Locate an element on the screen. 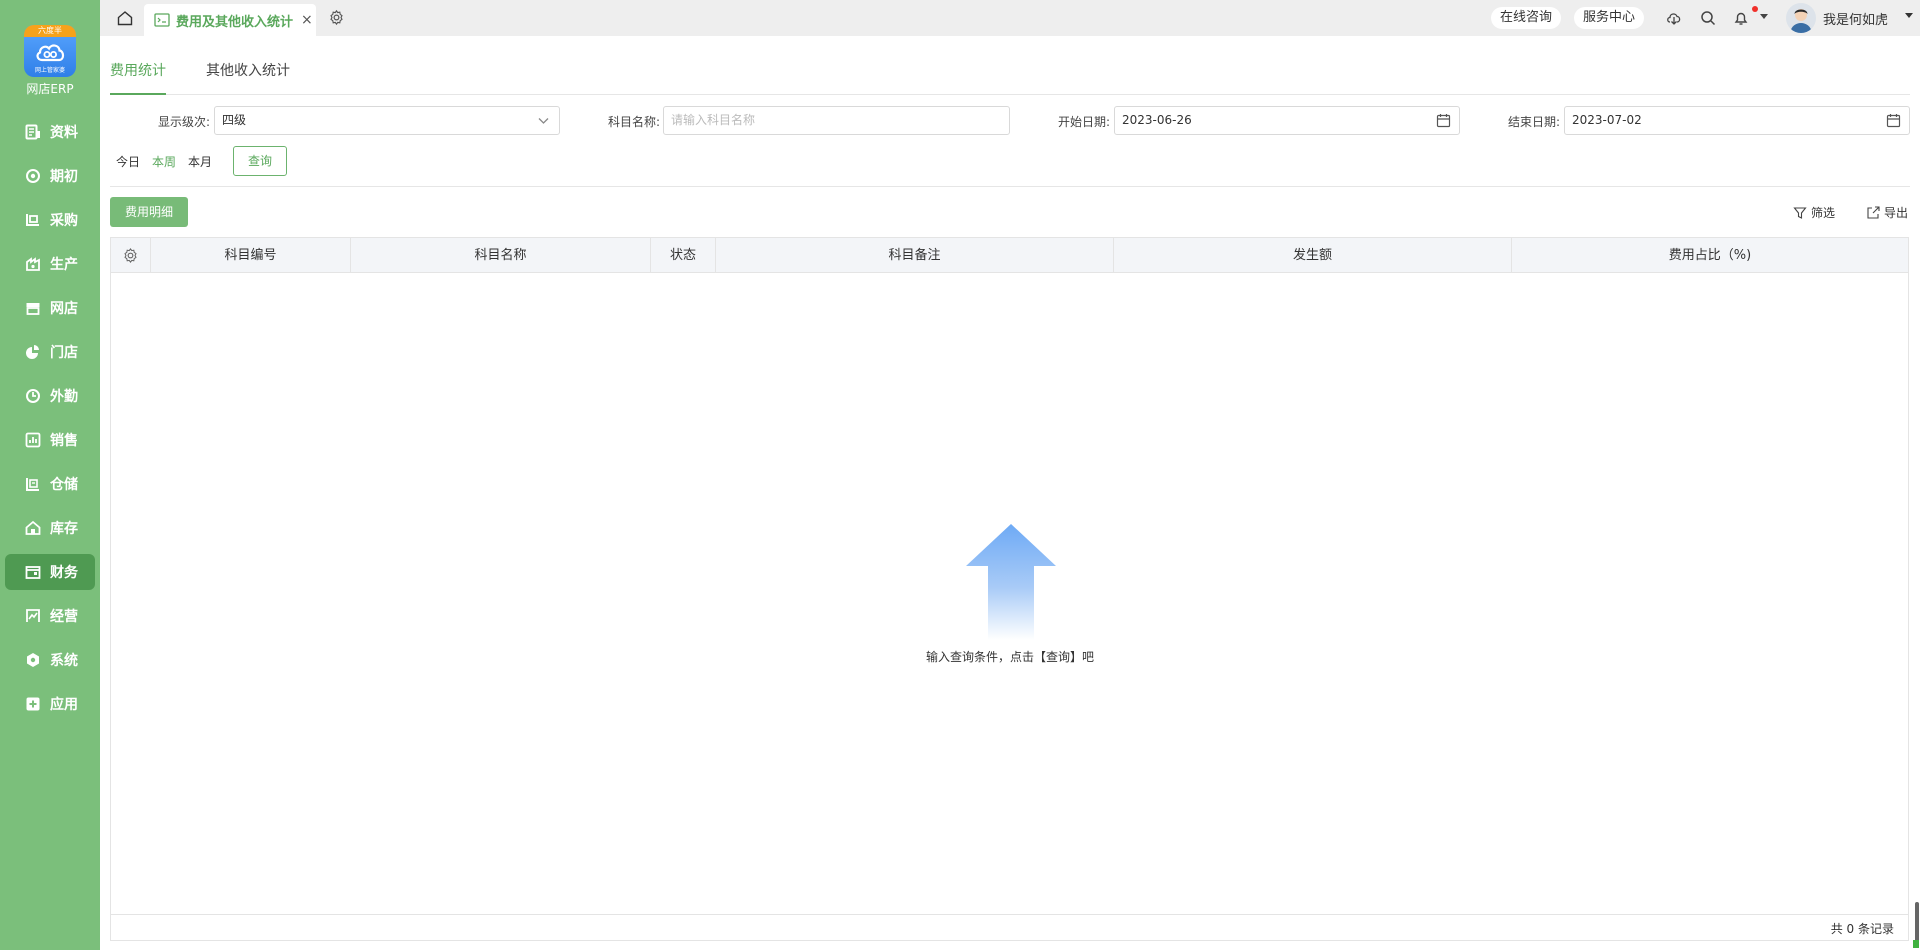 This screenshot has height=950, width=1920. divider is located at coordinates (1010, 186).